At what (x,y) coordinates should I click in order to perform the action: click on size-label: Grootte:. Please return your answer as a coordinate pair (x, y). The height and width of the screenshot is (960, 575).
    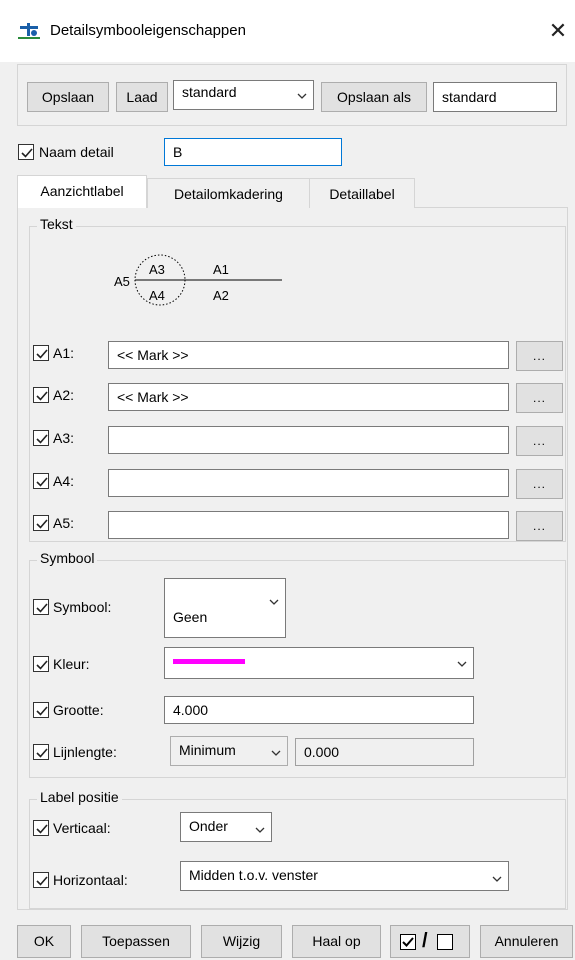
    Looking at the image, I should click on (78, 710).